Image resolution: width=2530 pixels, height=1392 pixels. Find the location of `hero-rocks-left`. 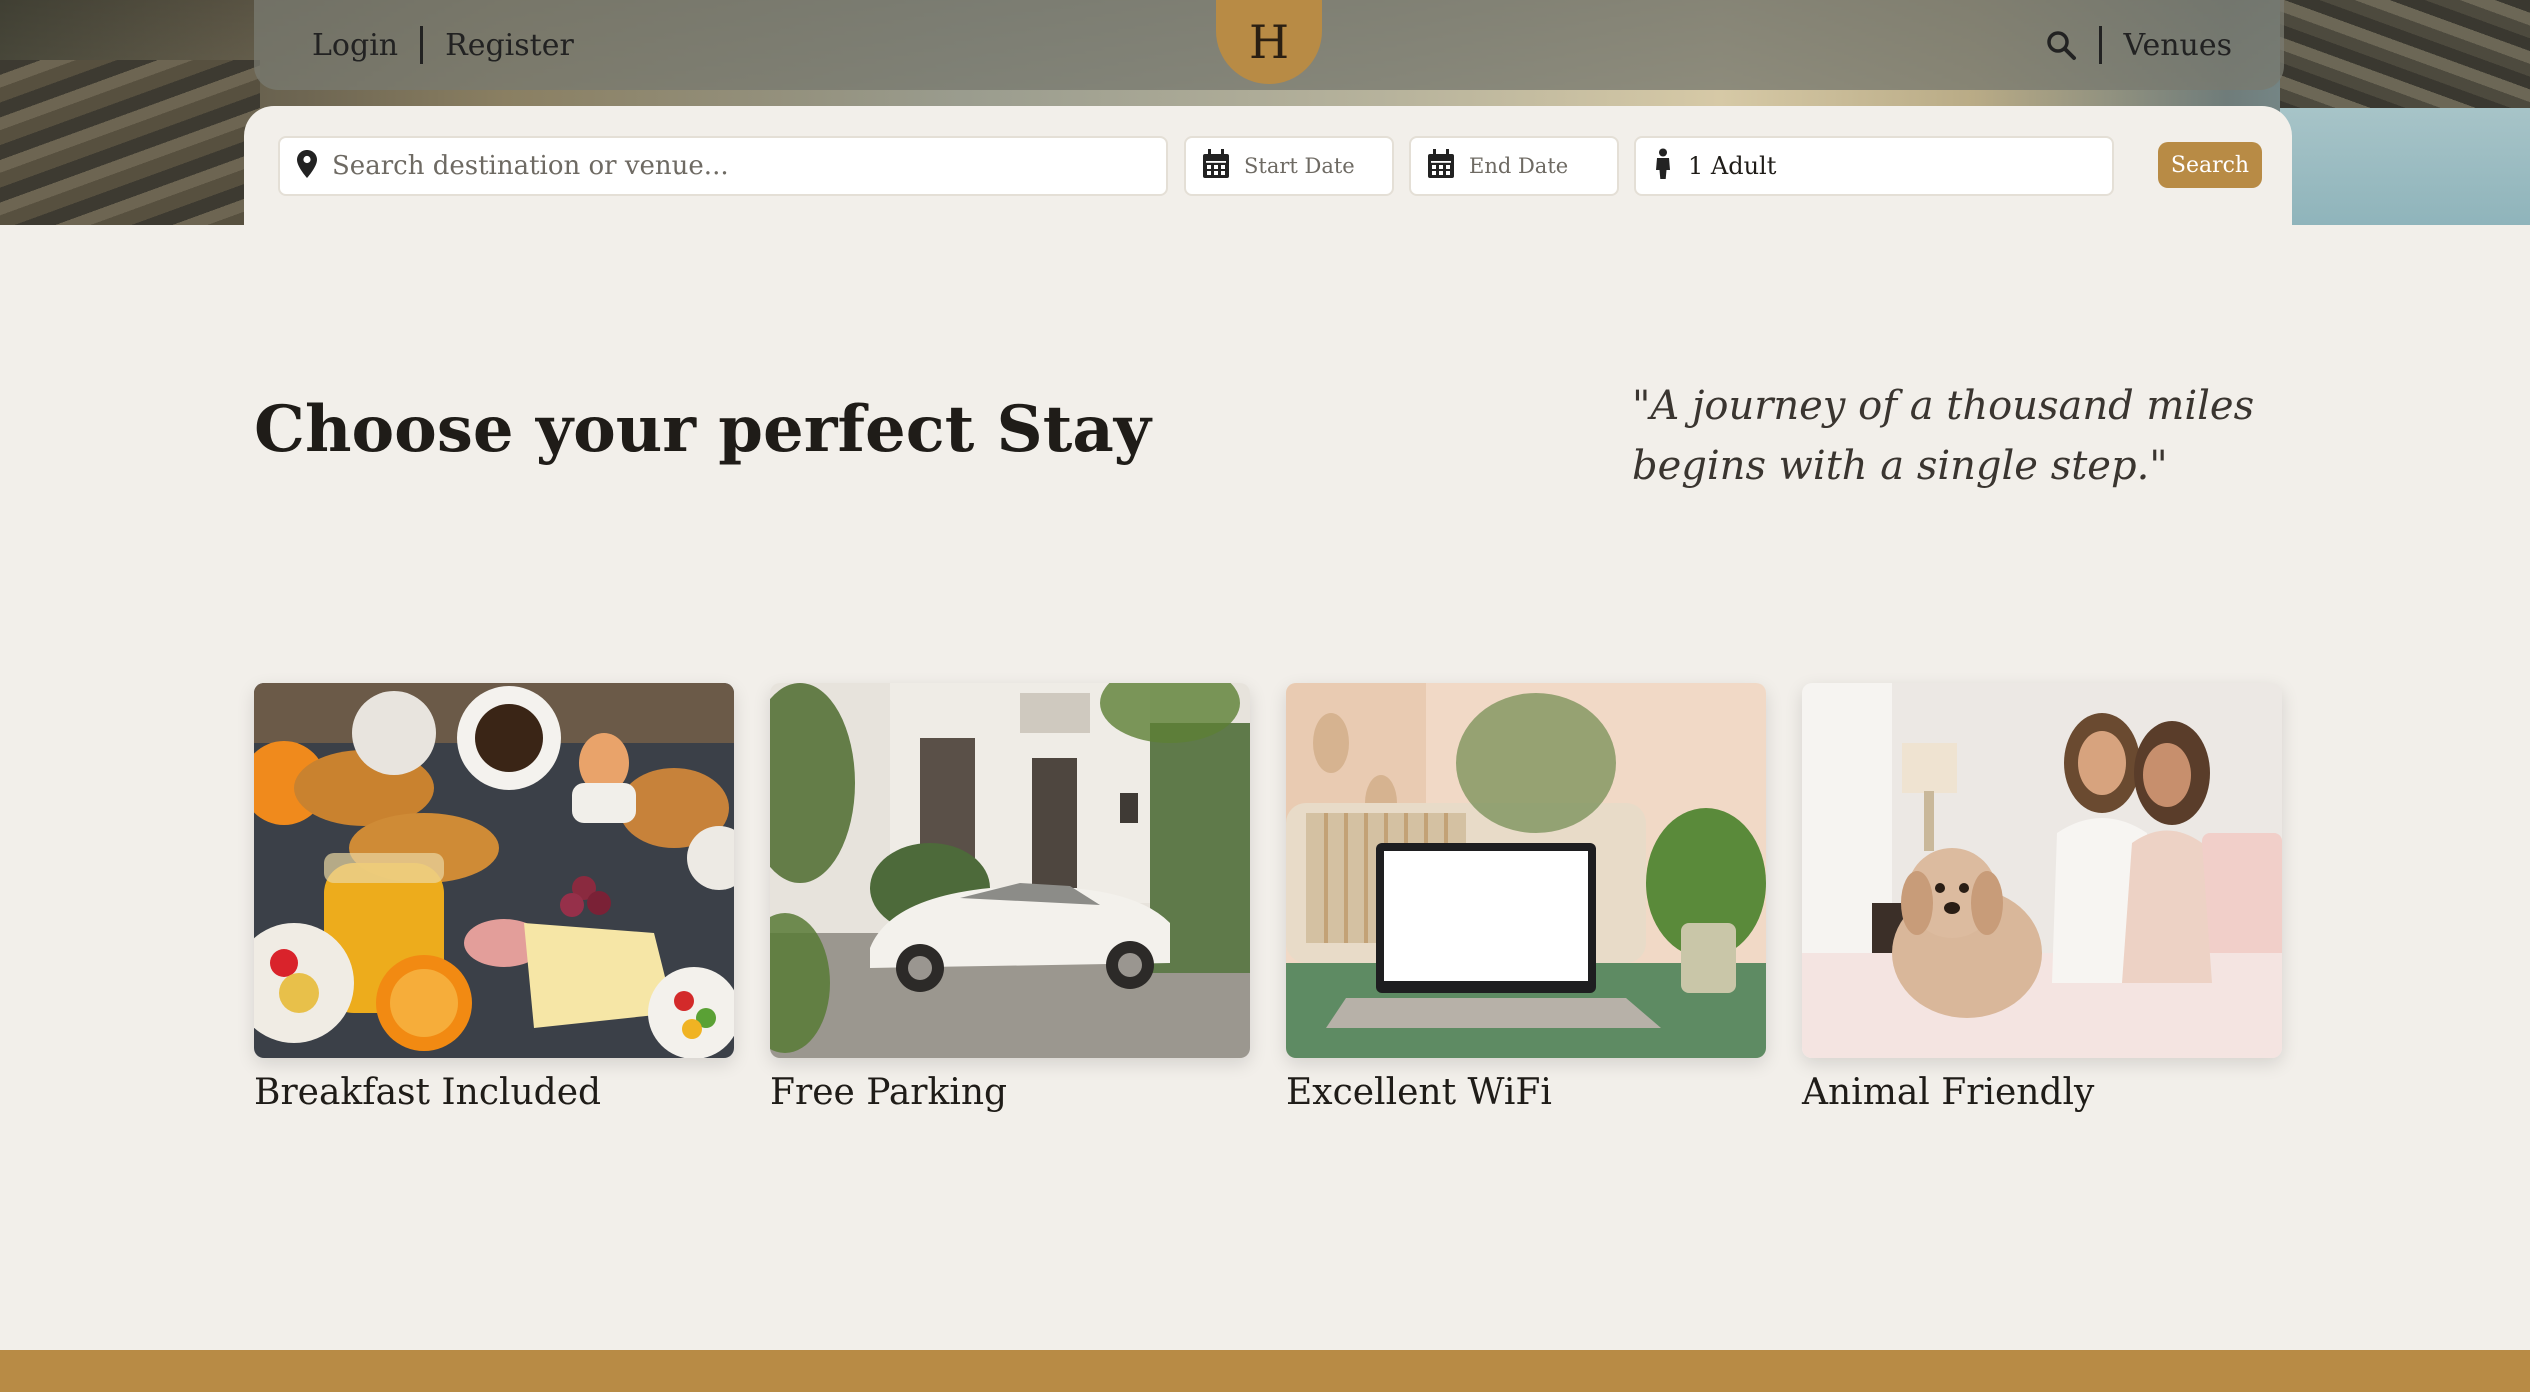

hero-rocks-left is located at coordinates (130, 142).